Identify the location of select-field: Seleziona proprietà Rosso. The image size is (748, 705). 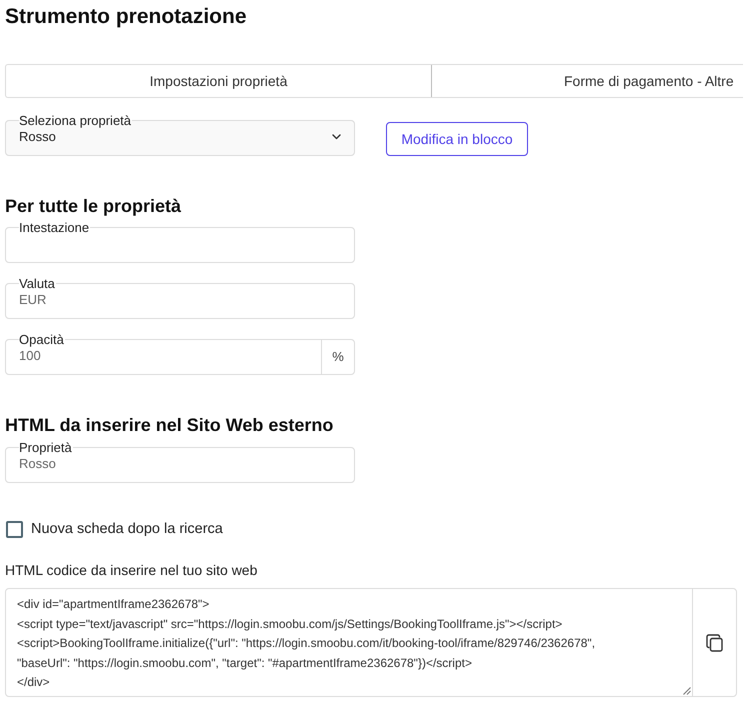
(180, 135).